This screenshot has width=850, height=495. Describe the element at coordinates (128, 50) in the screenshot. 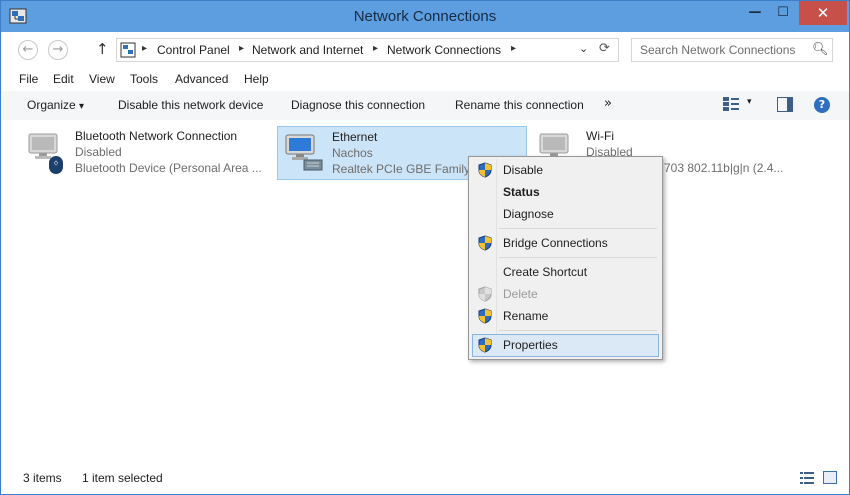

I see `control-panel-icon` at that location.